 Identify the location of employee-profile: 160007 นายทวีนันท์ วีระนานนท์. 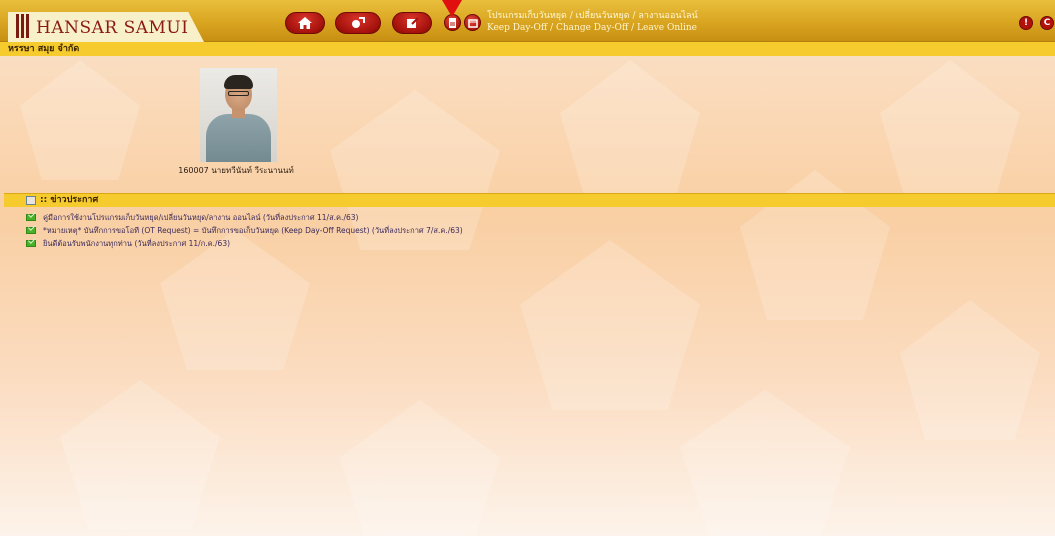
(238, 122).